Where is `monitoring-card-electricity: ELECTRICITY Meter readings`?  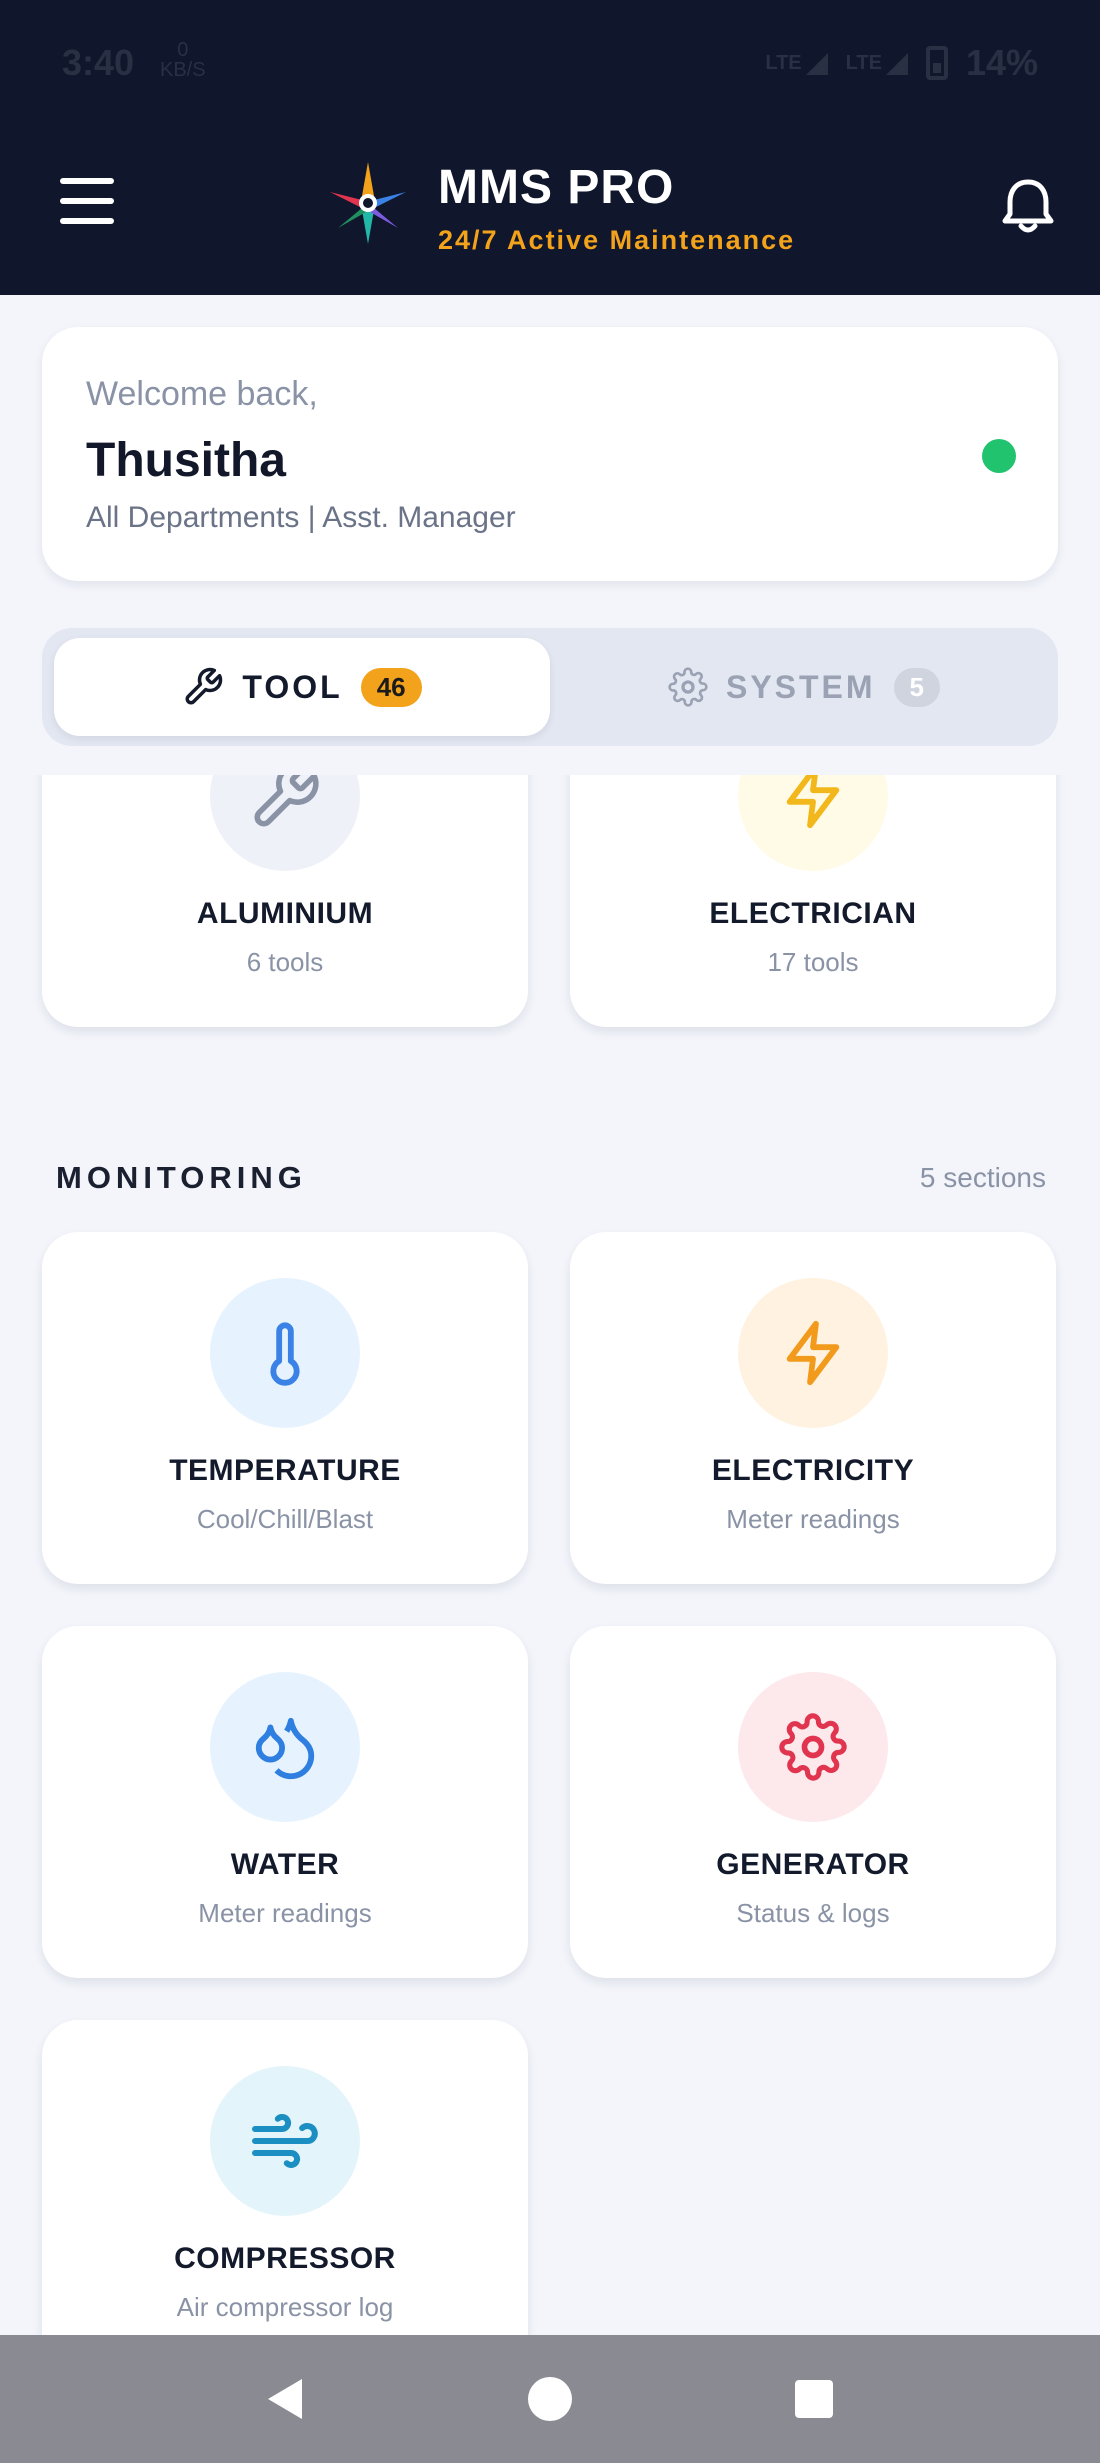
monitoring-card-electricity: ELECTRICITY Meter readings is located at coordinates (813, 1408).